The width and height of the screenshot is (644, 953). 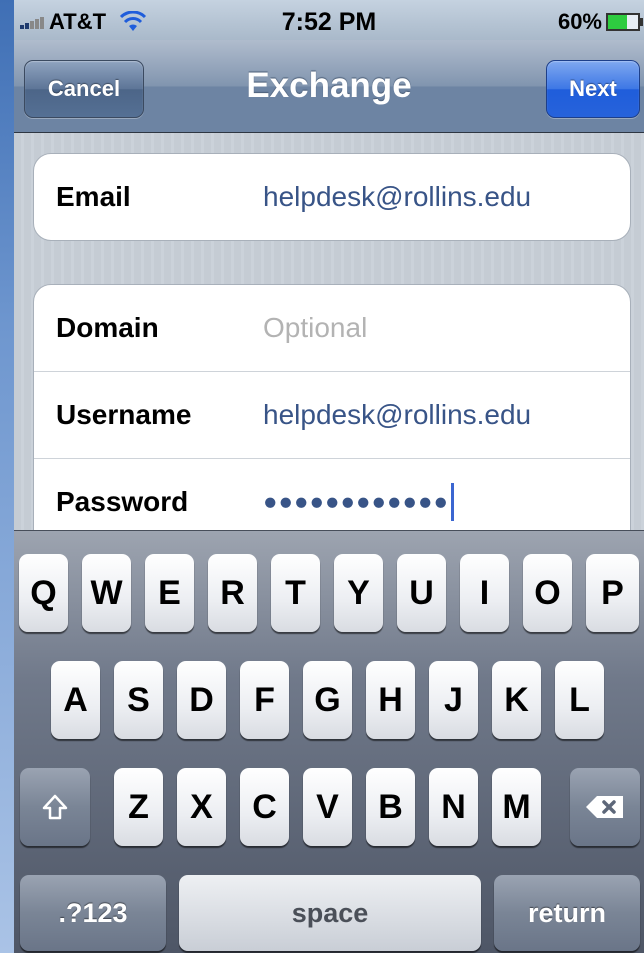 I want to click on username-row: Username helpdesk@rollins.edu, so click(x=332, y=414).